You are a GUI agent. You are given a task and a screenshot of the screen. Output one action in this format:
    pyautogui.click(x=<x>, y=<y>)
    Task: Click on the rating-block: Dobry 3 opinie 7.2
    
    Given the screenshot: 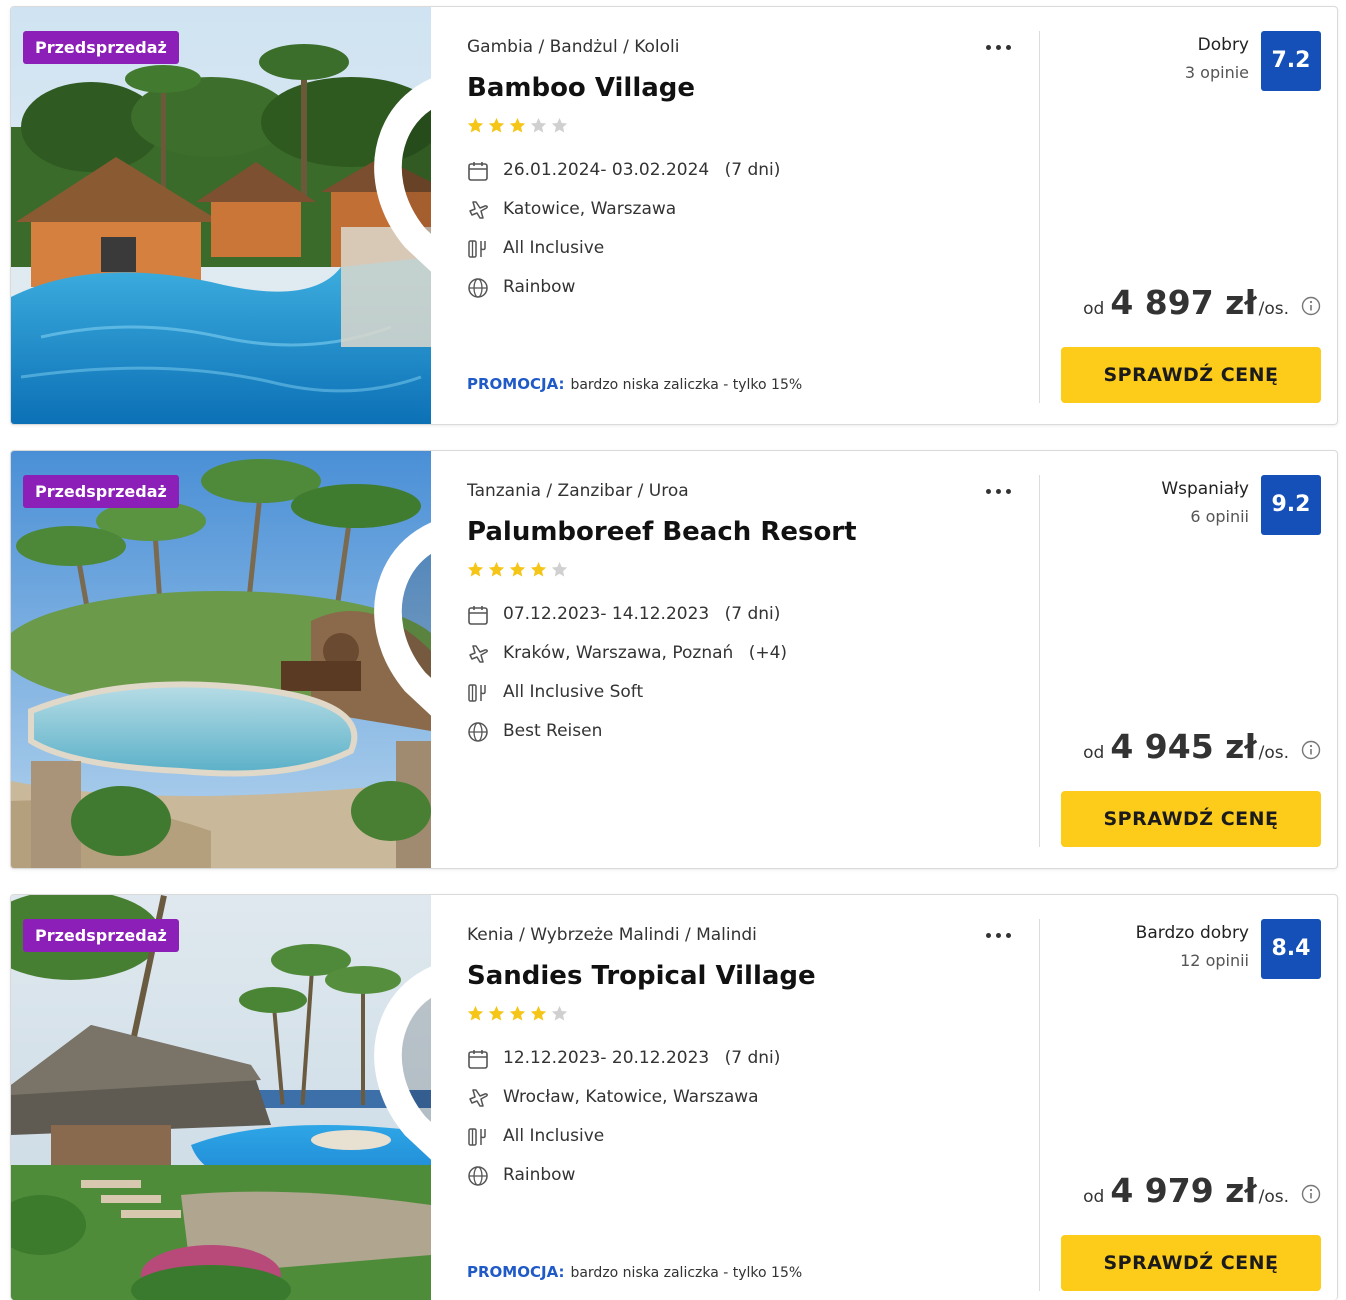 What is the action you would take?
    pyautogui.click(x=1186, y=61)
    